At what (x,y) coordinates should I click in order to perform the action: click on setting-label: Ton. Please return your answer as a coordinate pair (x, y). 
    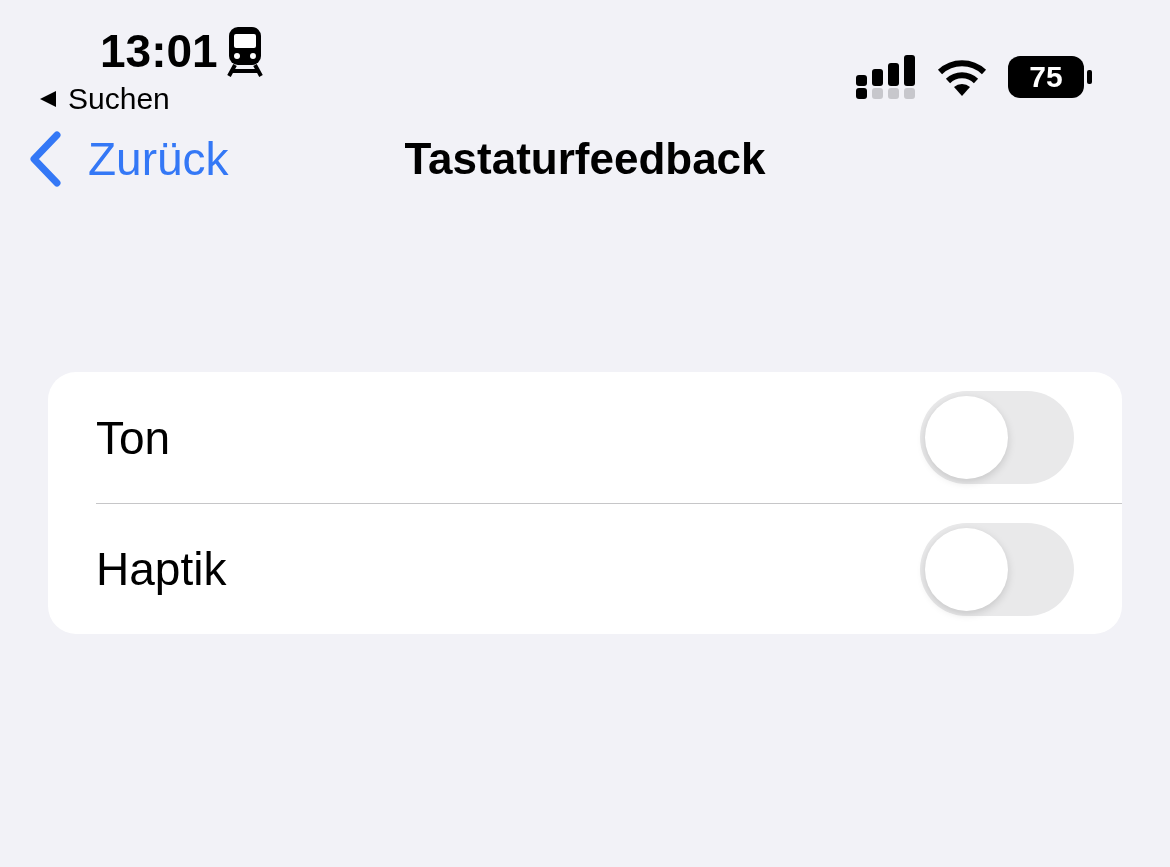
    Looking at the image, I should click on (133, 437).